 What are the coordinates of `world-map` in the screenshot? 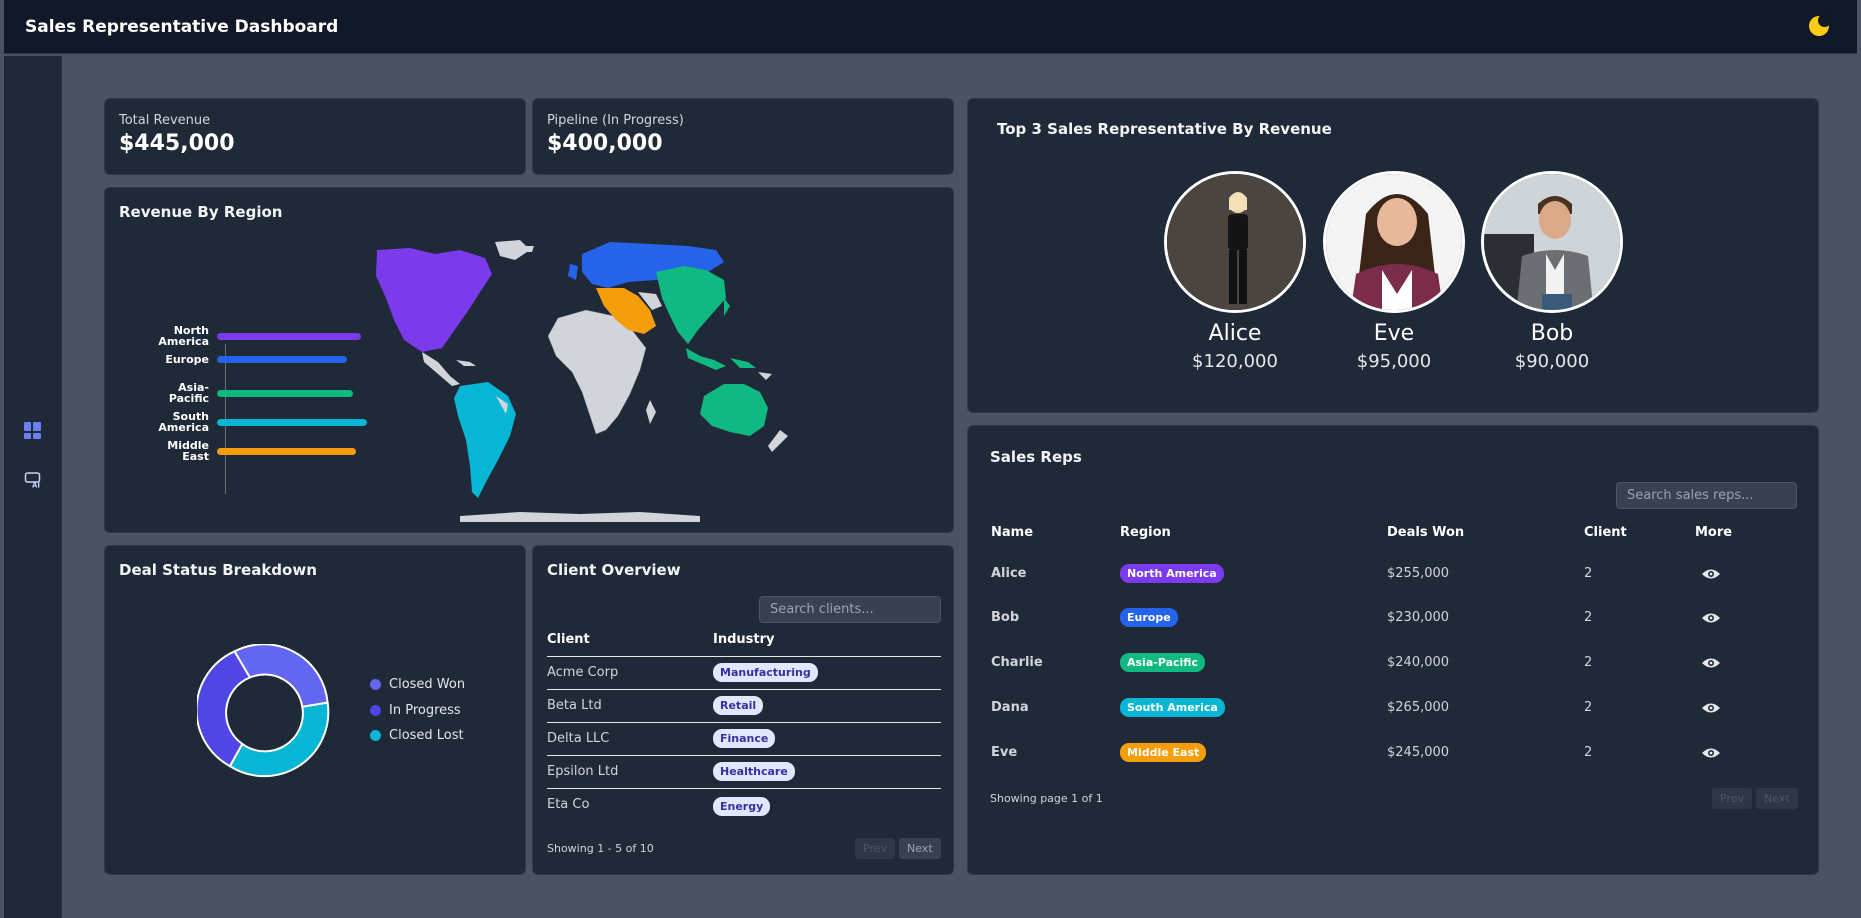 It's located at (582, 381).